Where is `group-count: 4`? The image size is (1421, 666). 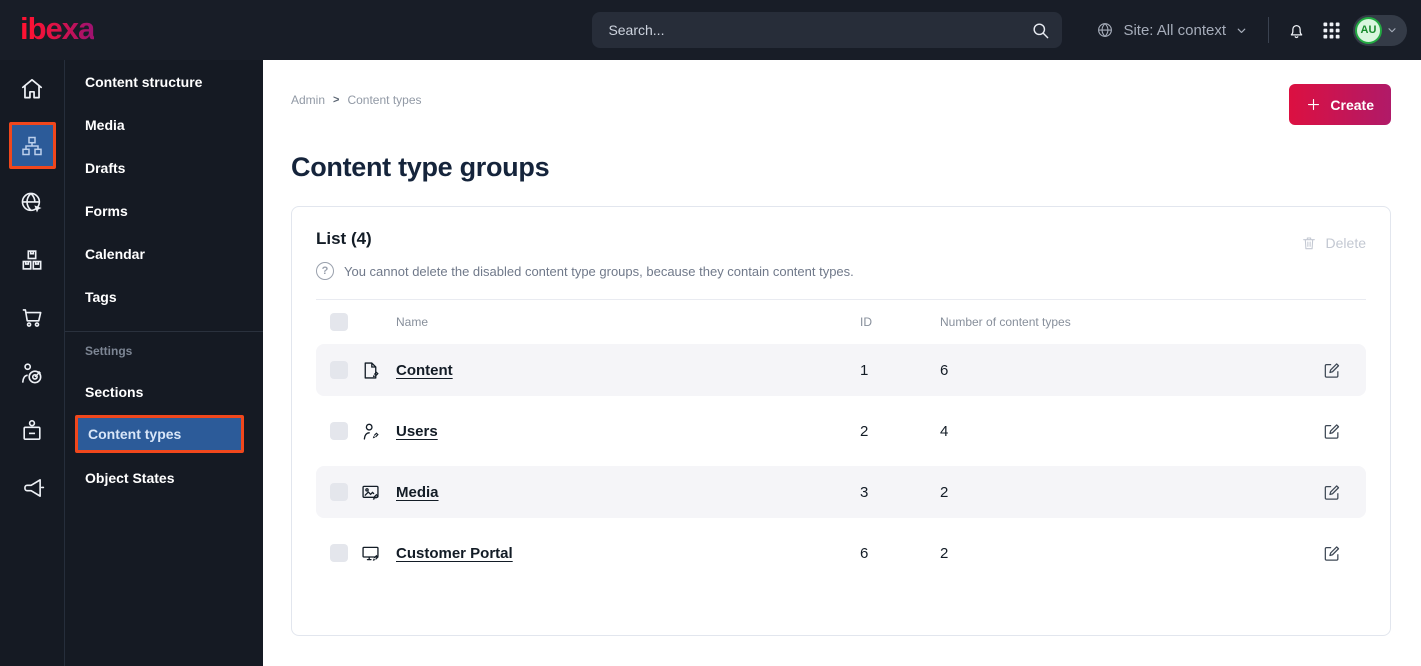 group-count: 4 is located at coordinates (944, 431).